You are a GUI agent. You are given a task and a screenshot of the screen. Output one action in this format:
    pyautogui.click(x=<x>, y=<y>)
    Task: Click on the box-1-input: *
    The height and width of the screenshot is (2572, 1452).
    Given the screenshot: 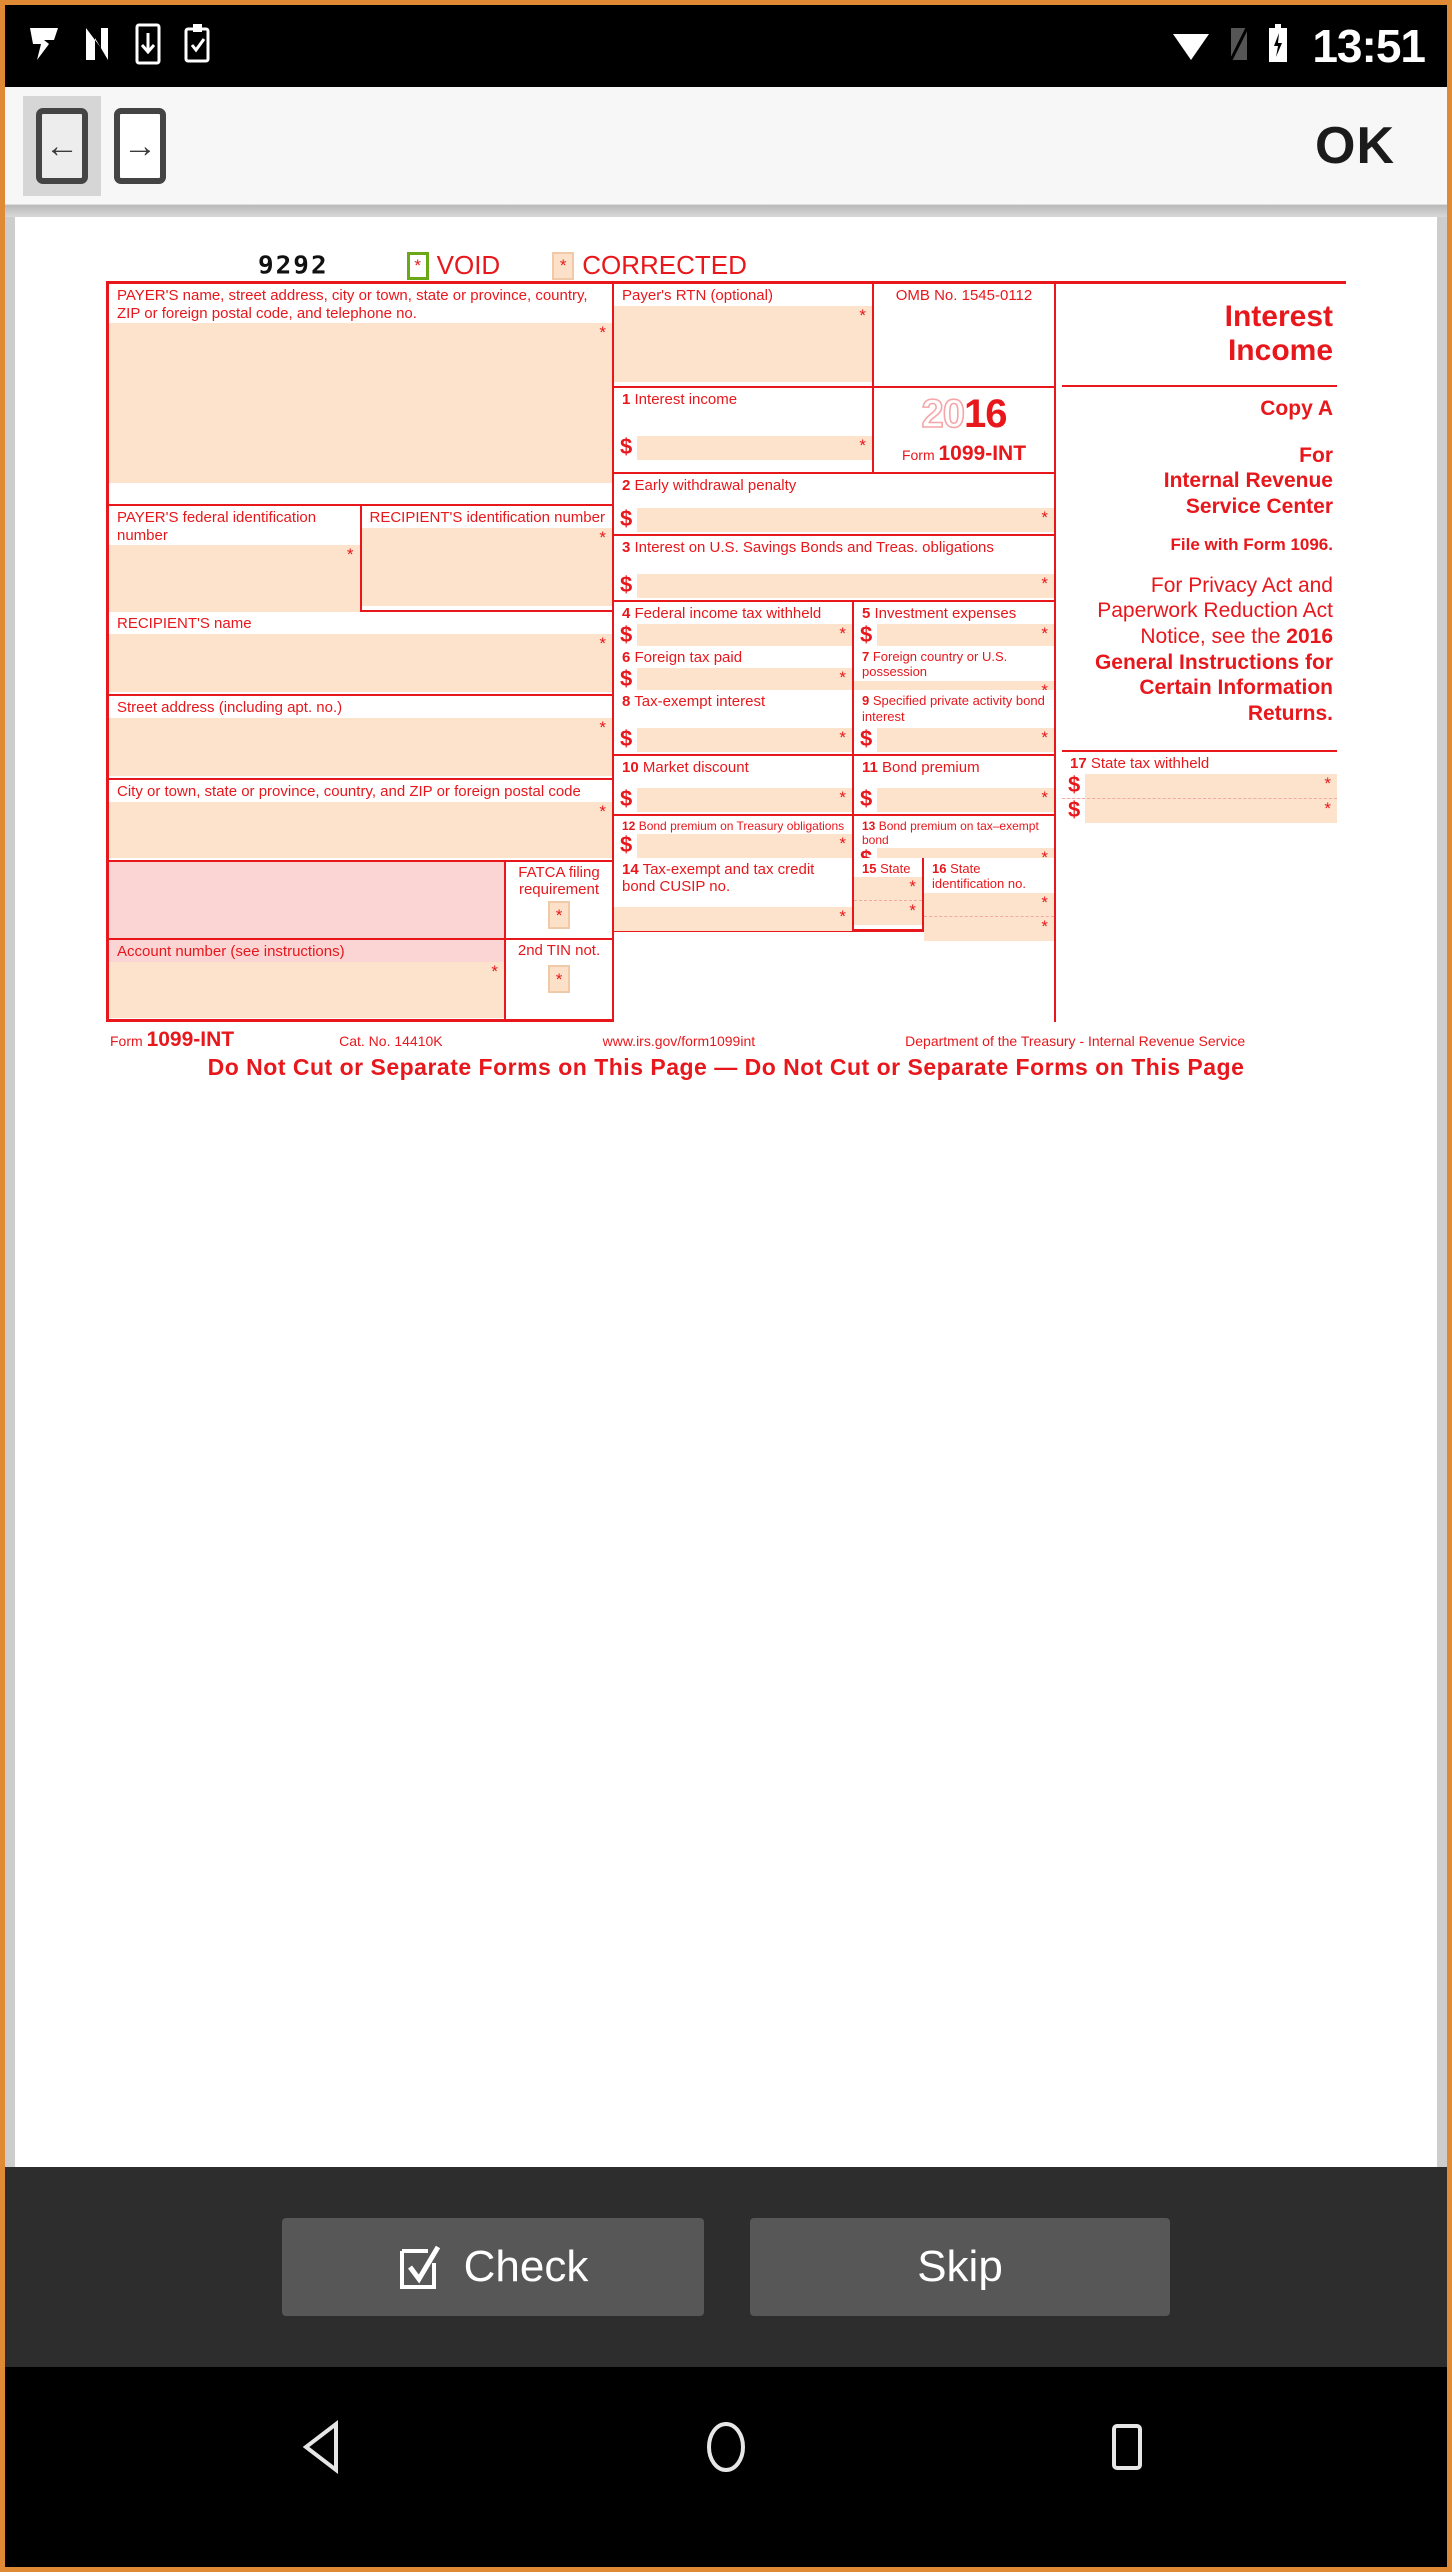 What is the action you would take?
    pyautogui.click(x=754, y=448)
    